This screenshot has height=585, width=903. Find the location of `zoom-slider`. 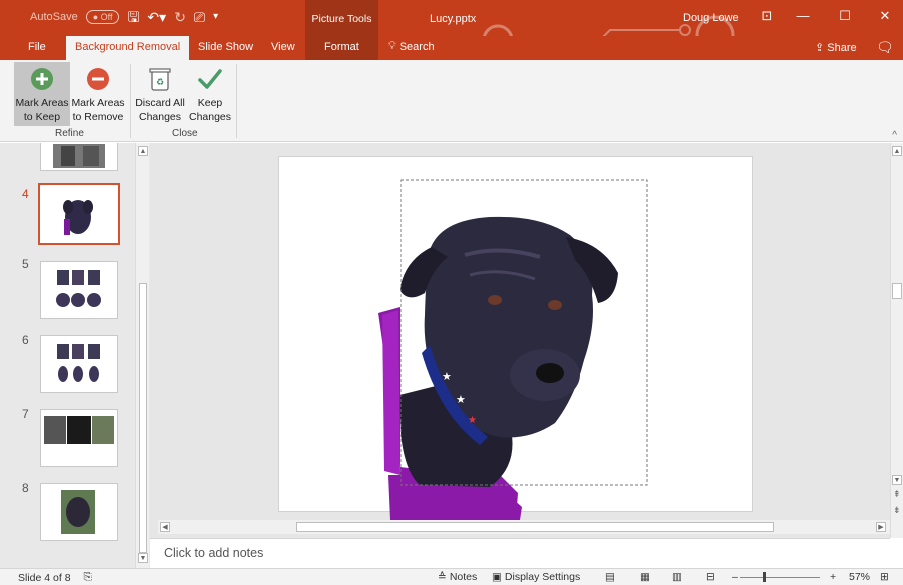

zoom-slider is located at coordinates (780, 577).